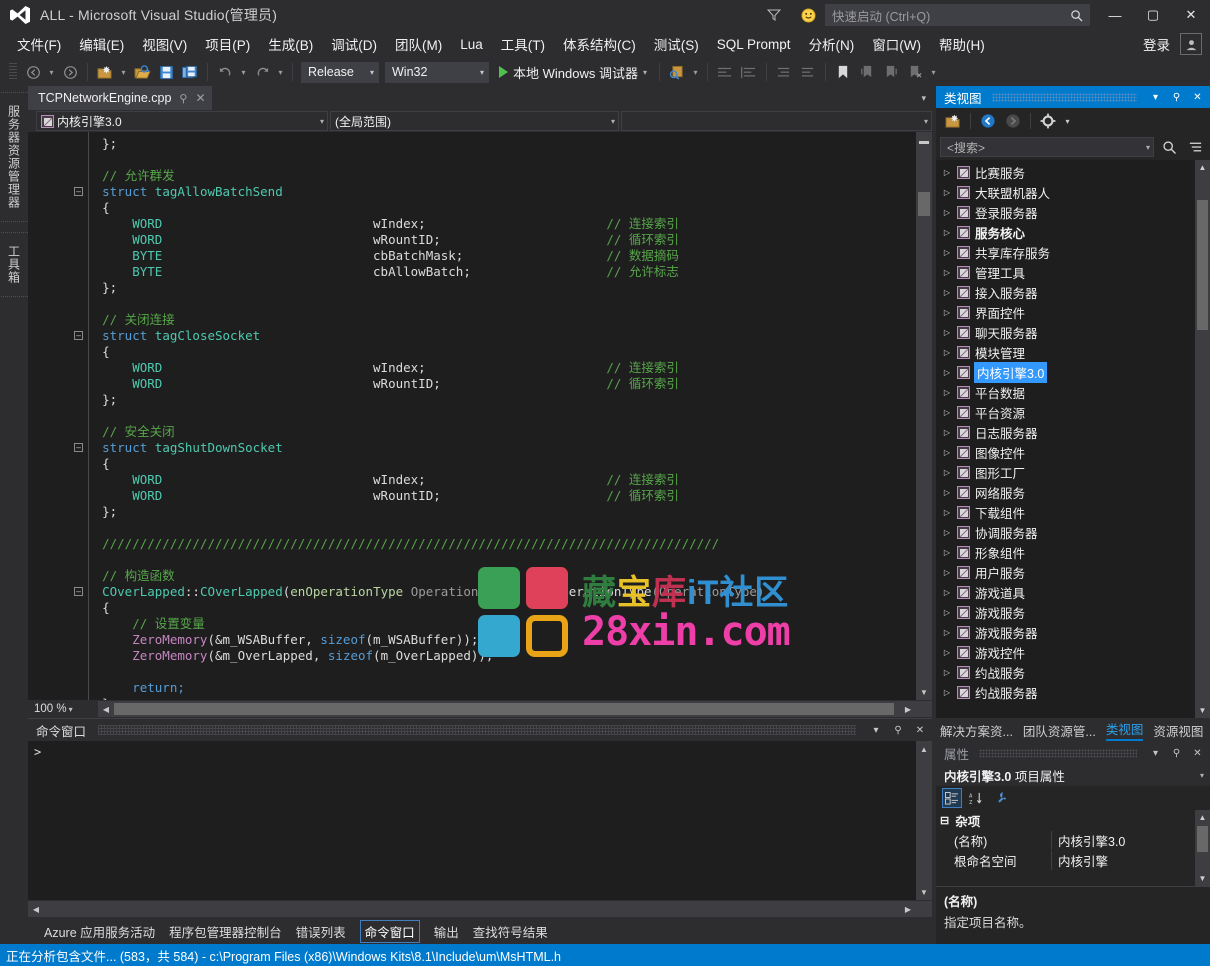 The width and height of the screenshot is (1210, 966). Describe the element at coordinates (510, 931) in the screenshot. I see `tab-find-symbol-results: 查找符号结果` at that location.